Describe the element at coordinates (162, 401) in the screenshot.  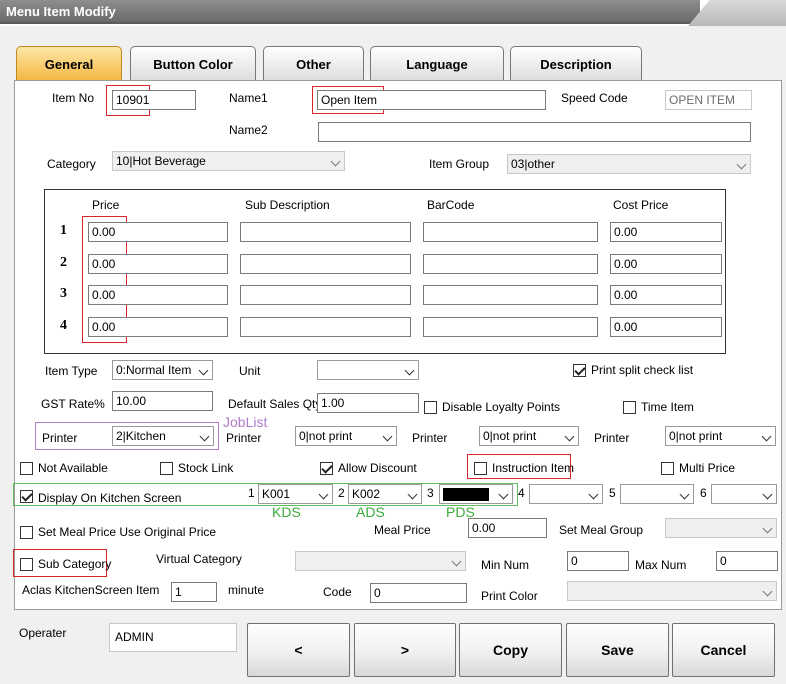
I see `gst-rate-input: 10.00` at that location.